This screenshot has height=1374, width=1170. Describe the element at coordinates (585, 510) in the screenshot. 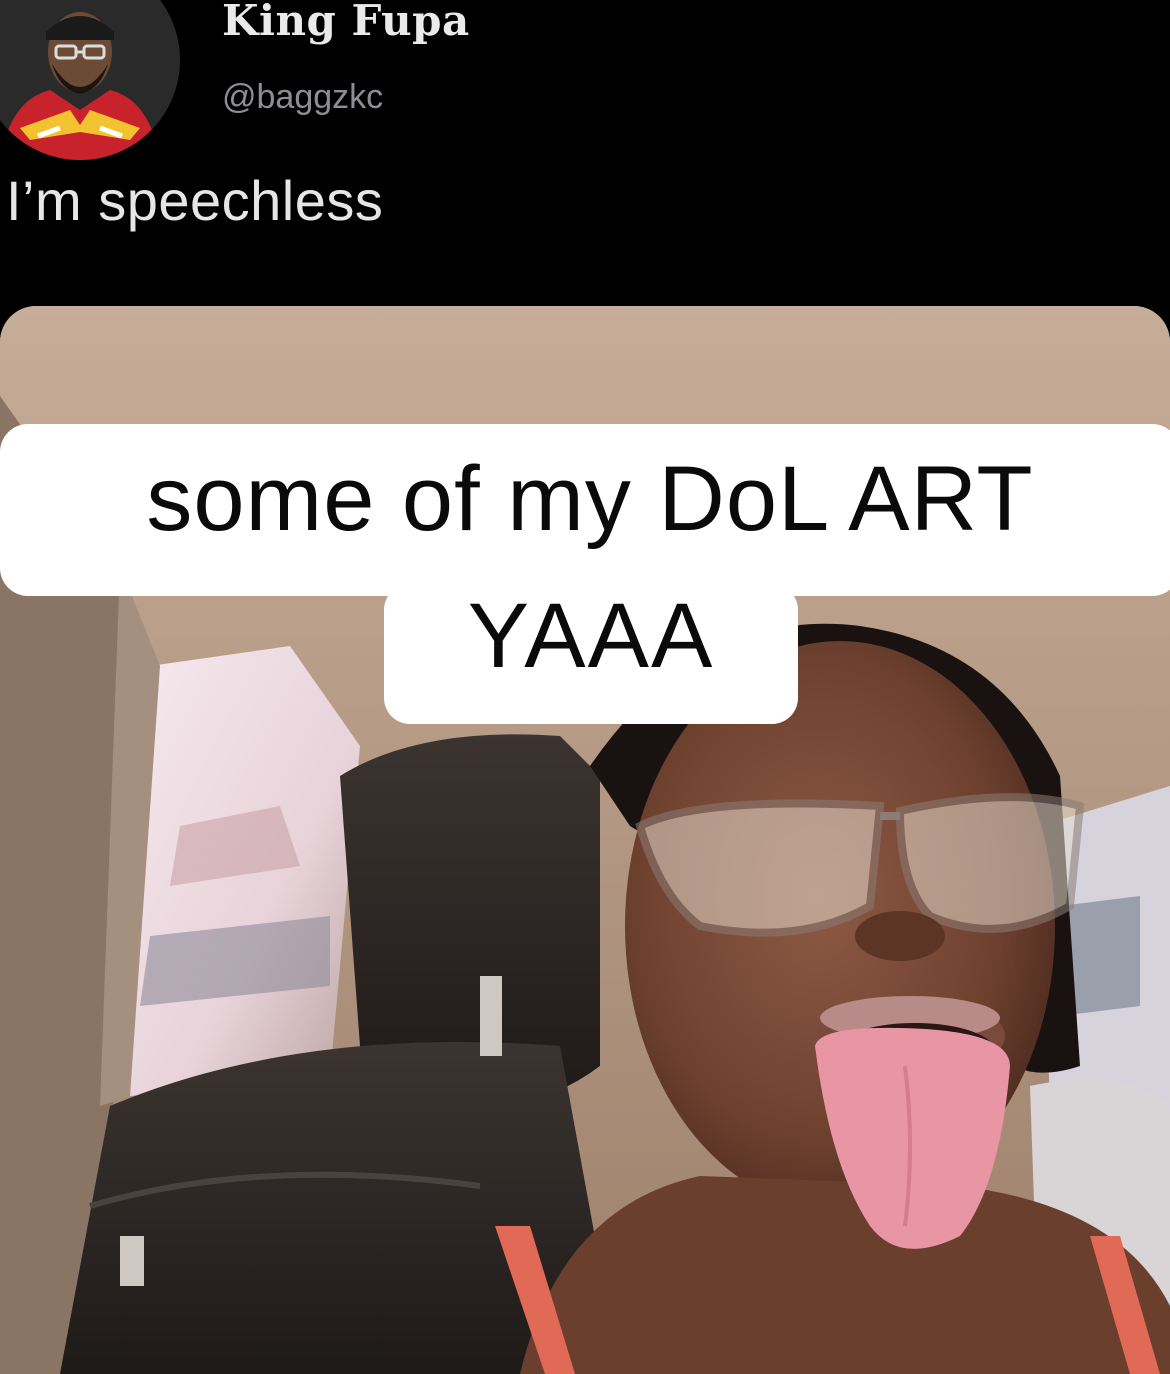

I see `media-caption-line-1: some of my DoL ART` at that location.